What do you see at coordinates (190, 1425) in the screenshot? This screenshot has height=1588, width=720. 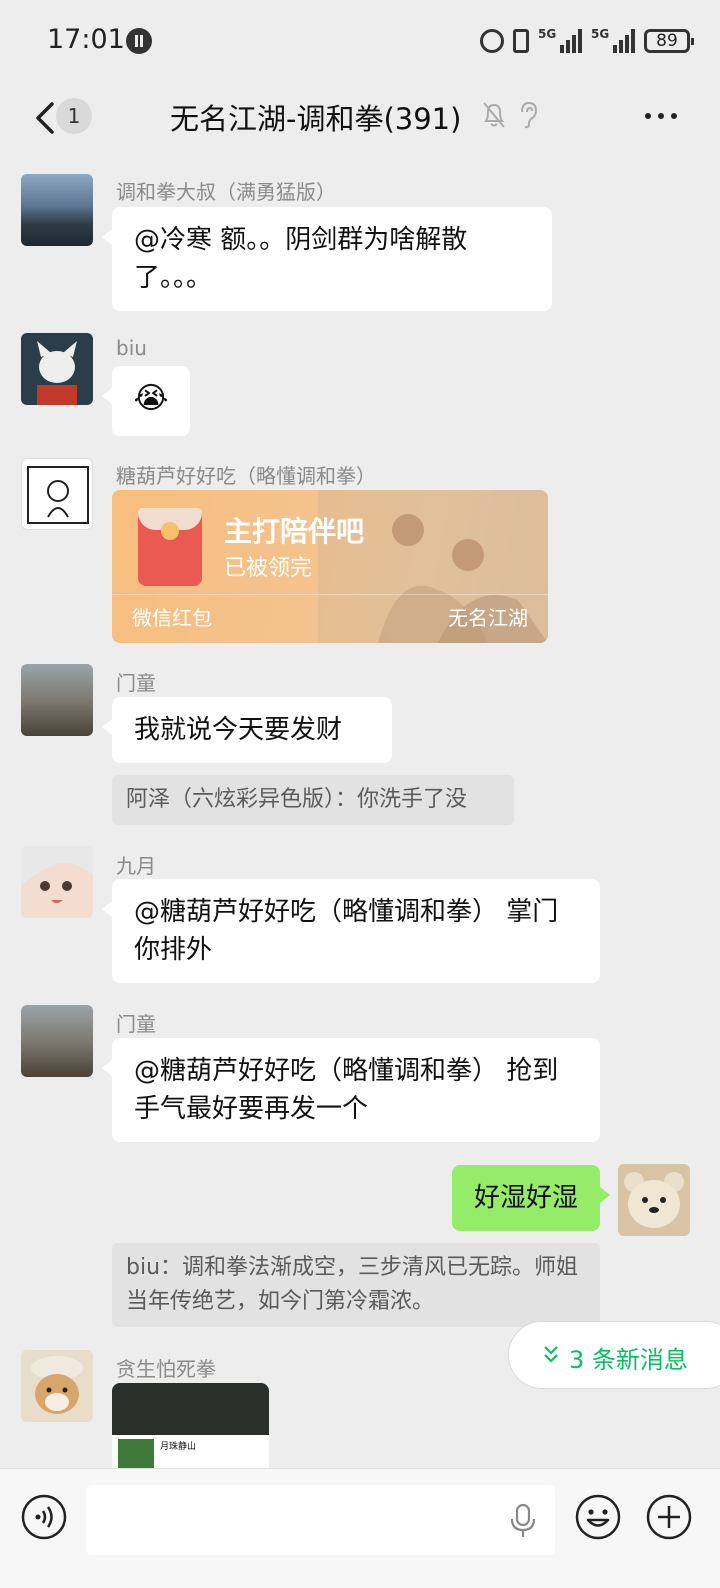 I see `image-message: 月珠静山` at bounding box center [190, 1425].